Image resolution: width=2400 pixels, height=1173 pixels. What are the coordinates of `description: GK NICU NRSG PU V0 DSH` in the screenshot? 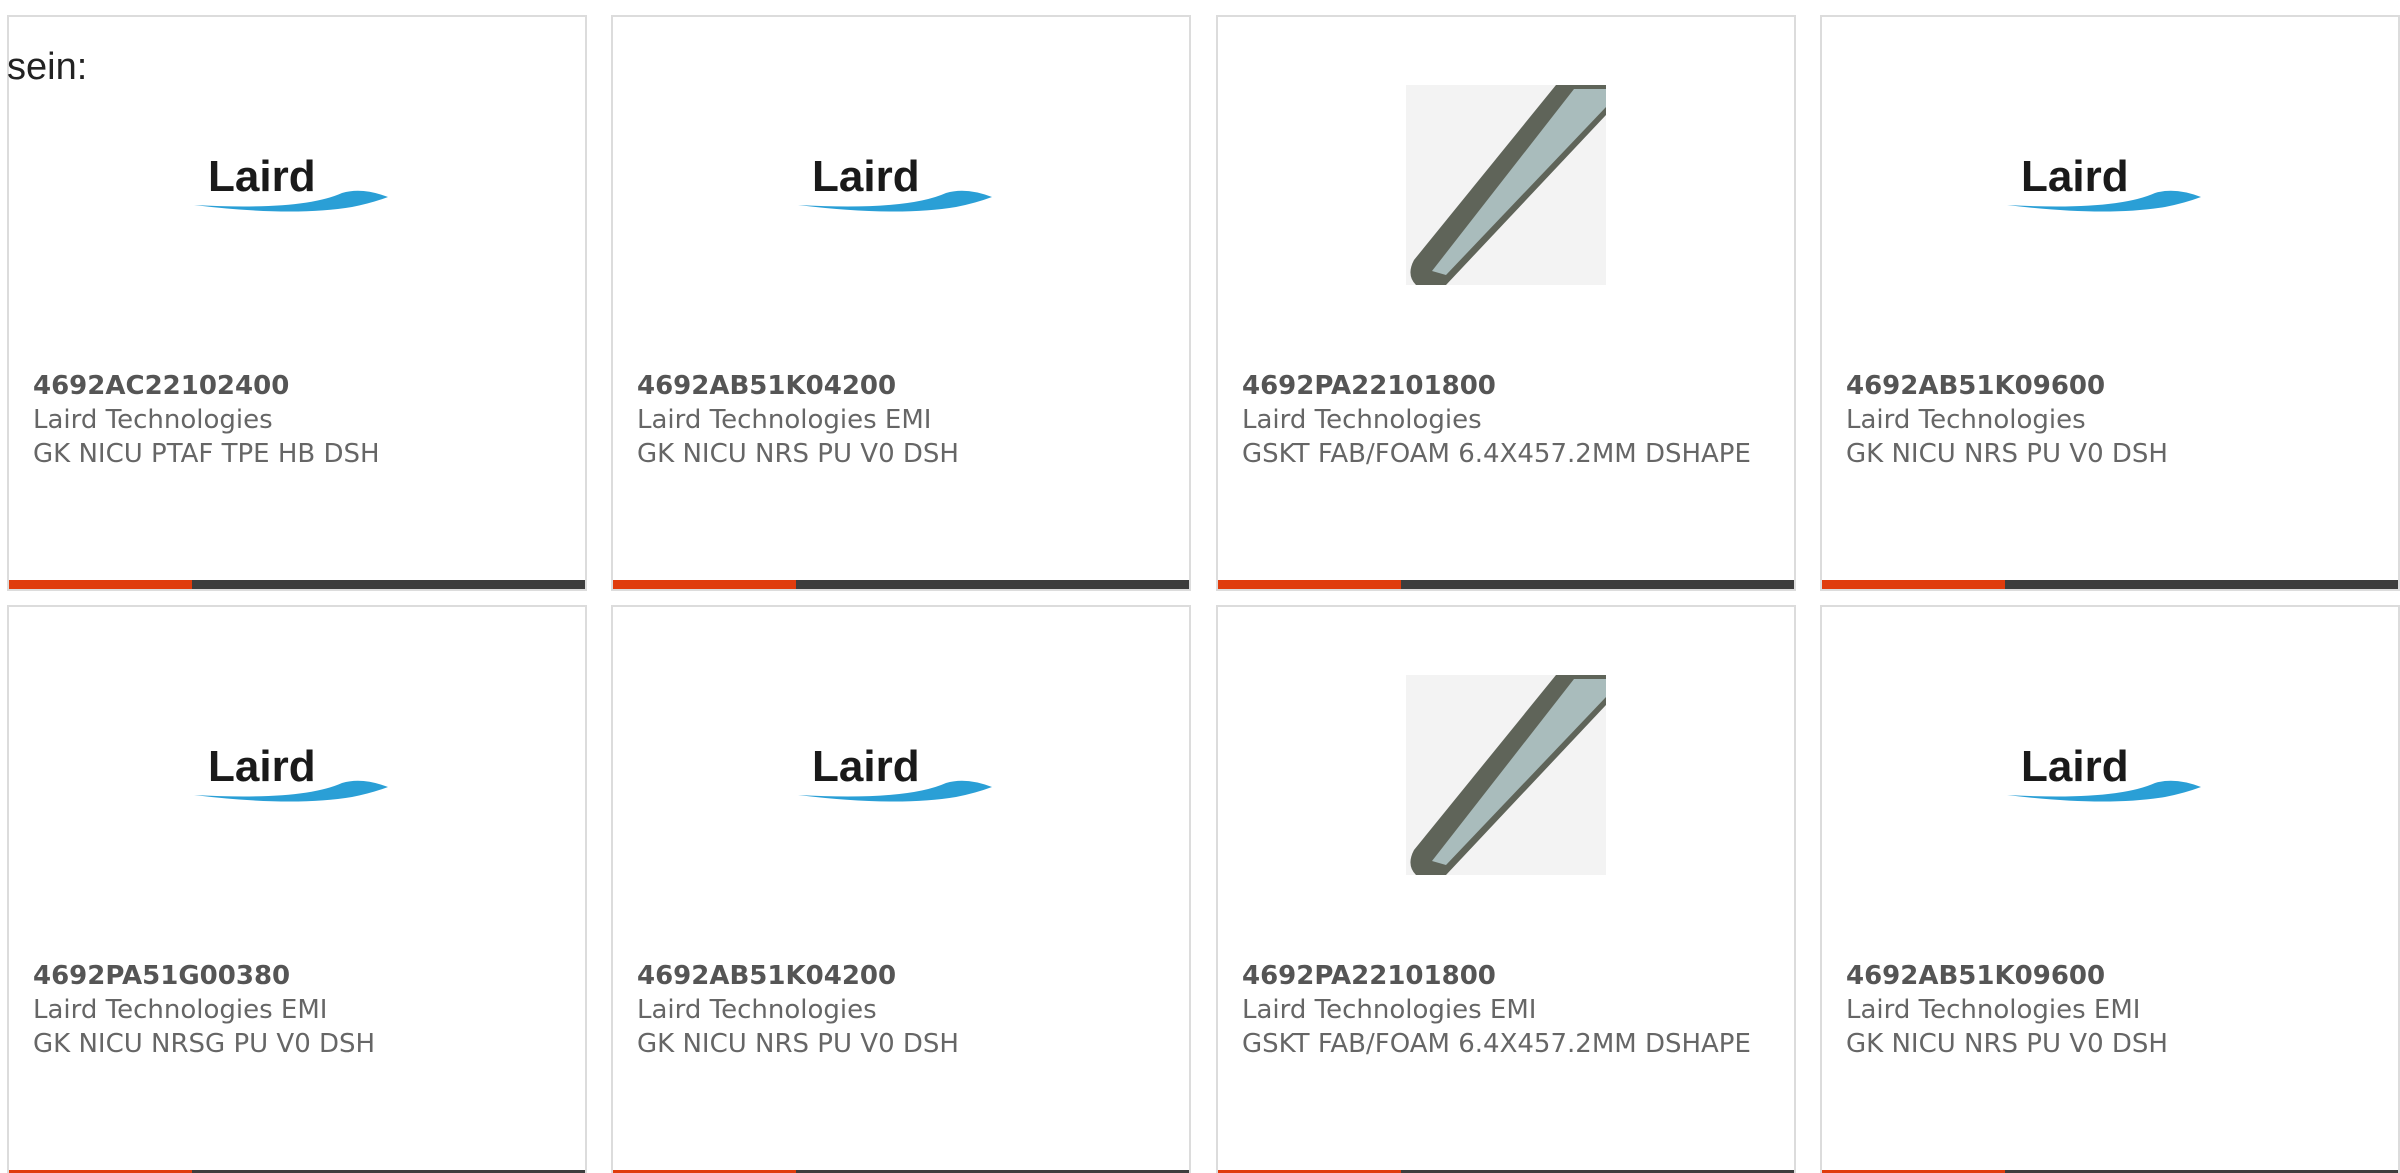 It's located at (204, 1044).